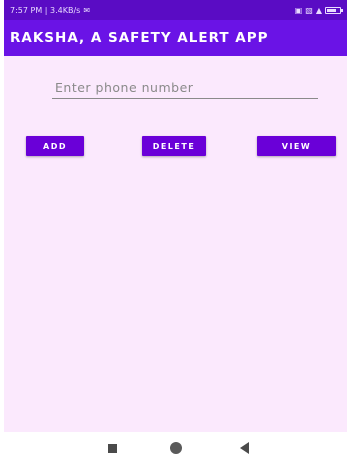  What do you see at coordinates (87, 10) in the screenshot?
I see `mail-icon: ✉` at bounding box center [87, 10].